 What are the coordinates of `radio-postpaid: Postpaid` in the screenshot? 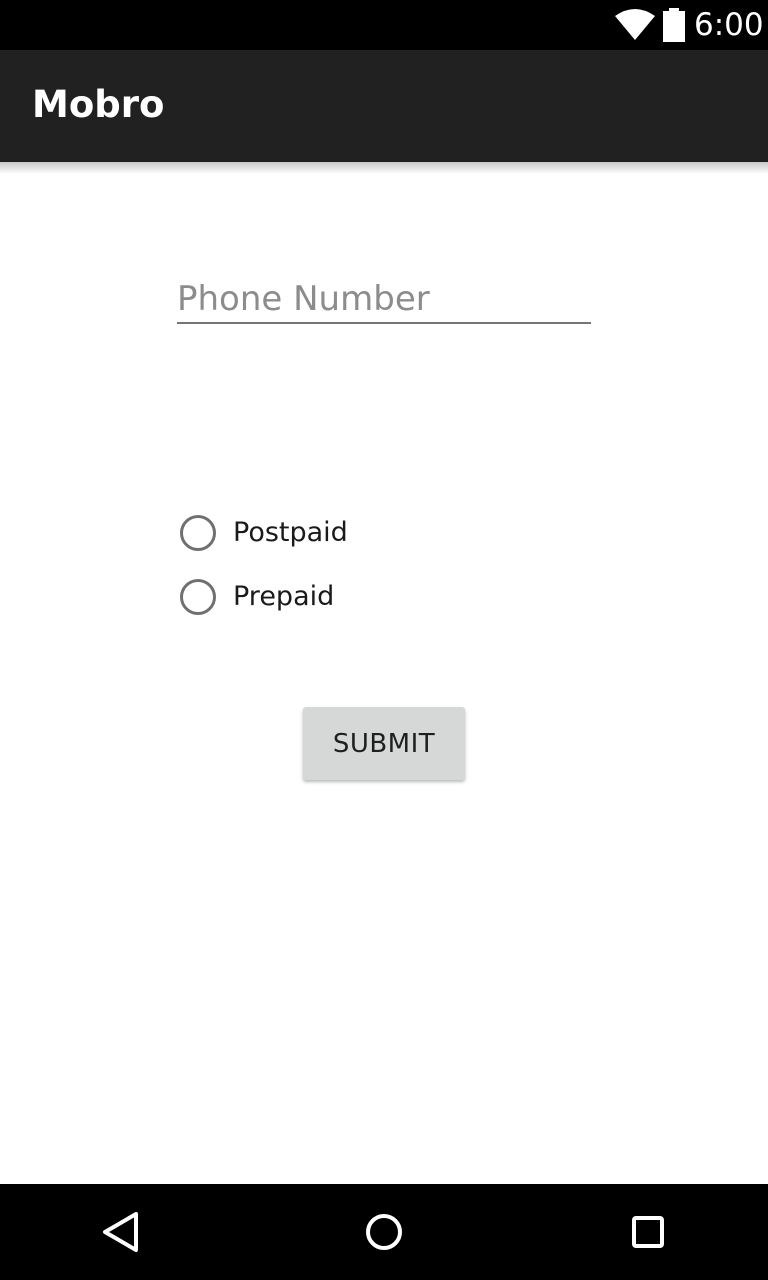 It's located at (264, 533).